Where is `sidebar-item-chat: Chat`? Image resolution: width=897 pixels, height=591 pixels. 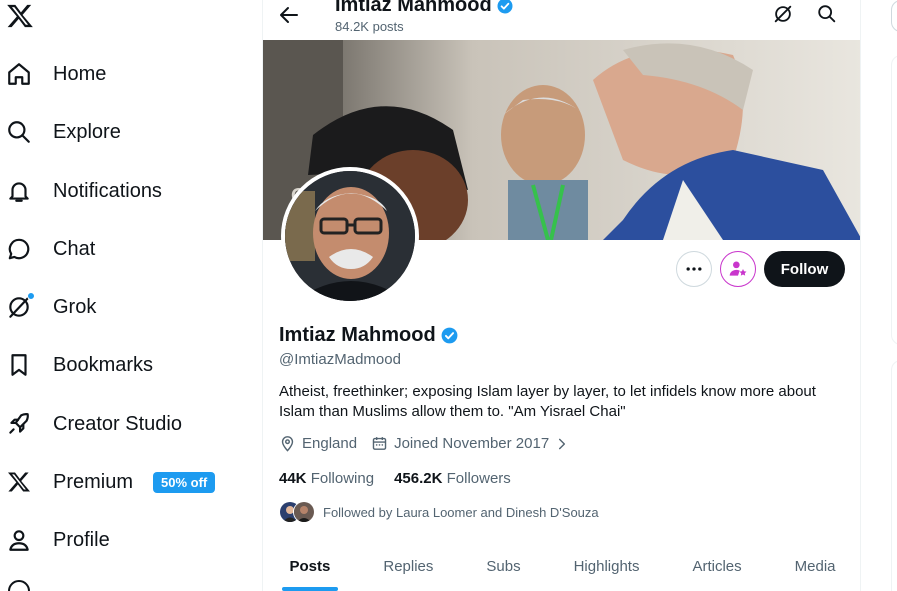 sidebar-item-chat: Chat is located at coordinates (49, 249).